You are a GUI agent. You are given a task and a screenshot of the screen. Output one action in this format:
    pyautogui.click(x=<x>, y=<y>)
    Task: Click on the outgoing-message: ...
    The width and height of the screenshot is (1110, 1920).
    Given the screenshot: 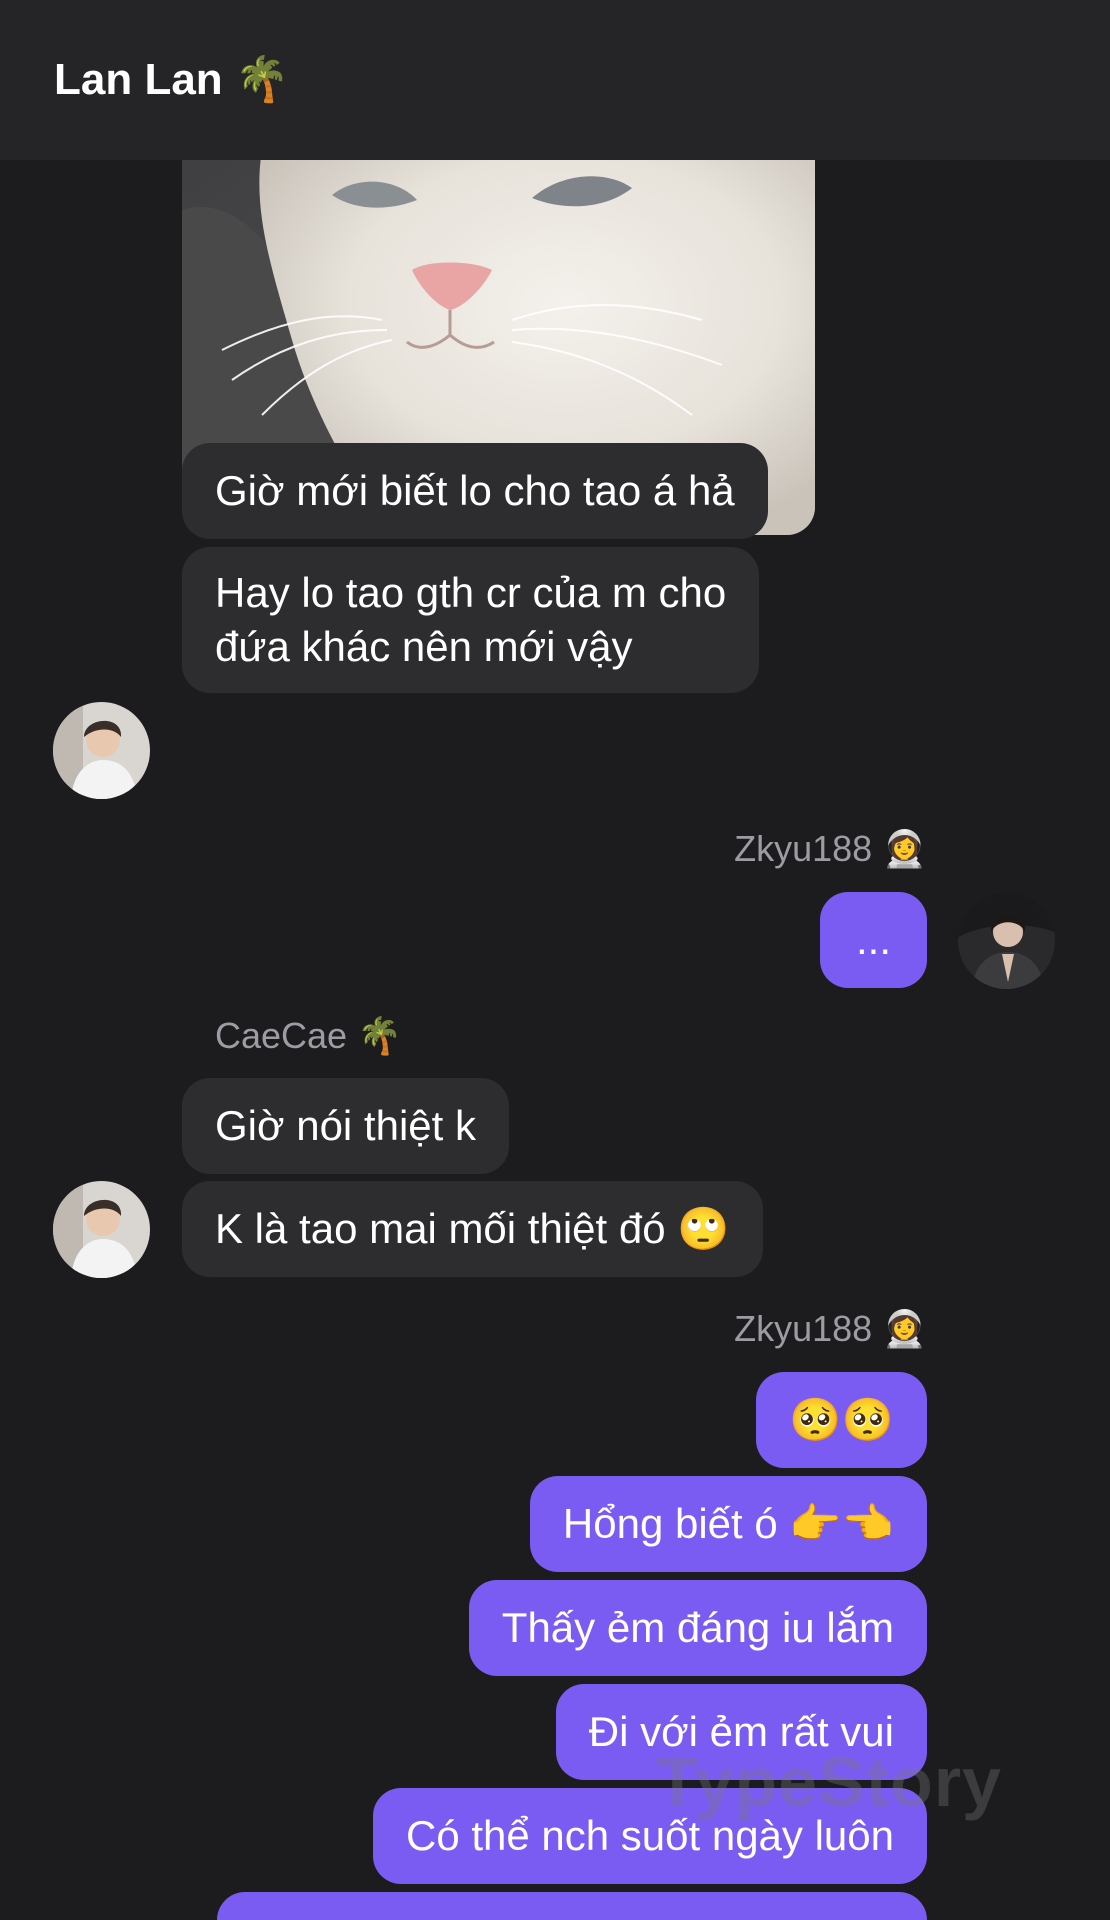 What is the action you would take?
    pyautogui.click(x=873, y=940)
    